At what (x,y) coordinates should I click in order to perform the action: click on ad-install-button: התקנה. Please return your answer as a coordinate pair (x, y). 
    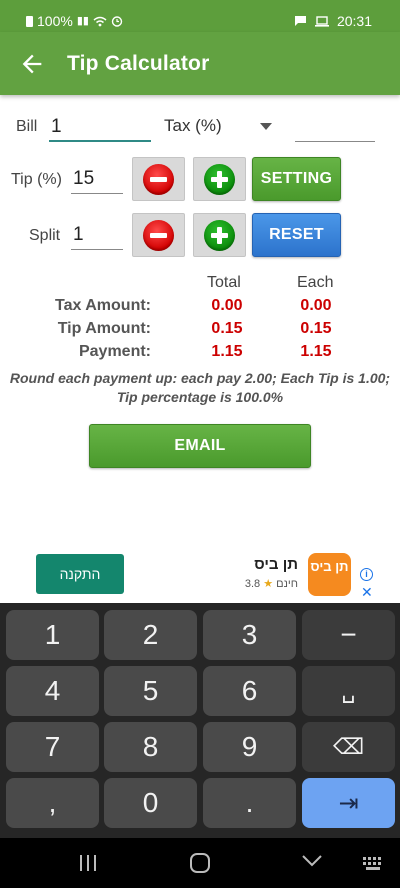
    Looking at the image, I should click on (80, 574).